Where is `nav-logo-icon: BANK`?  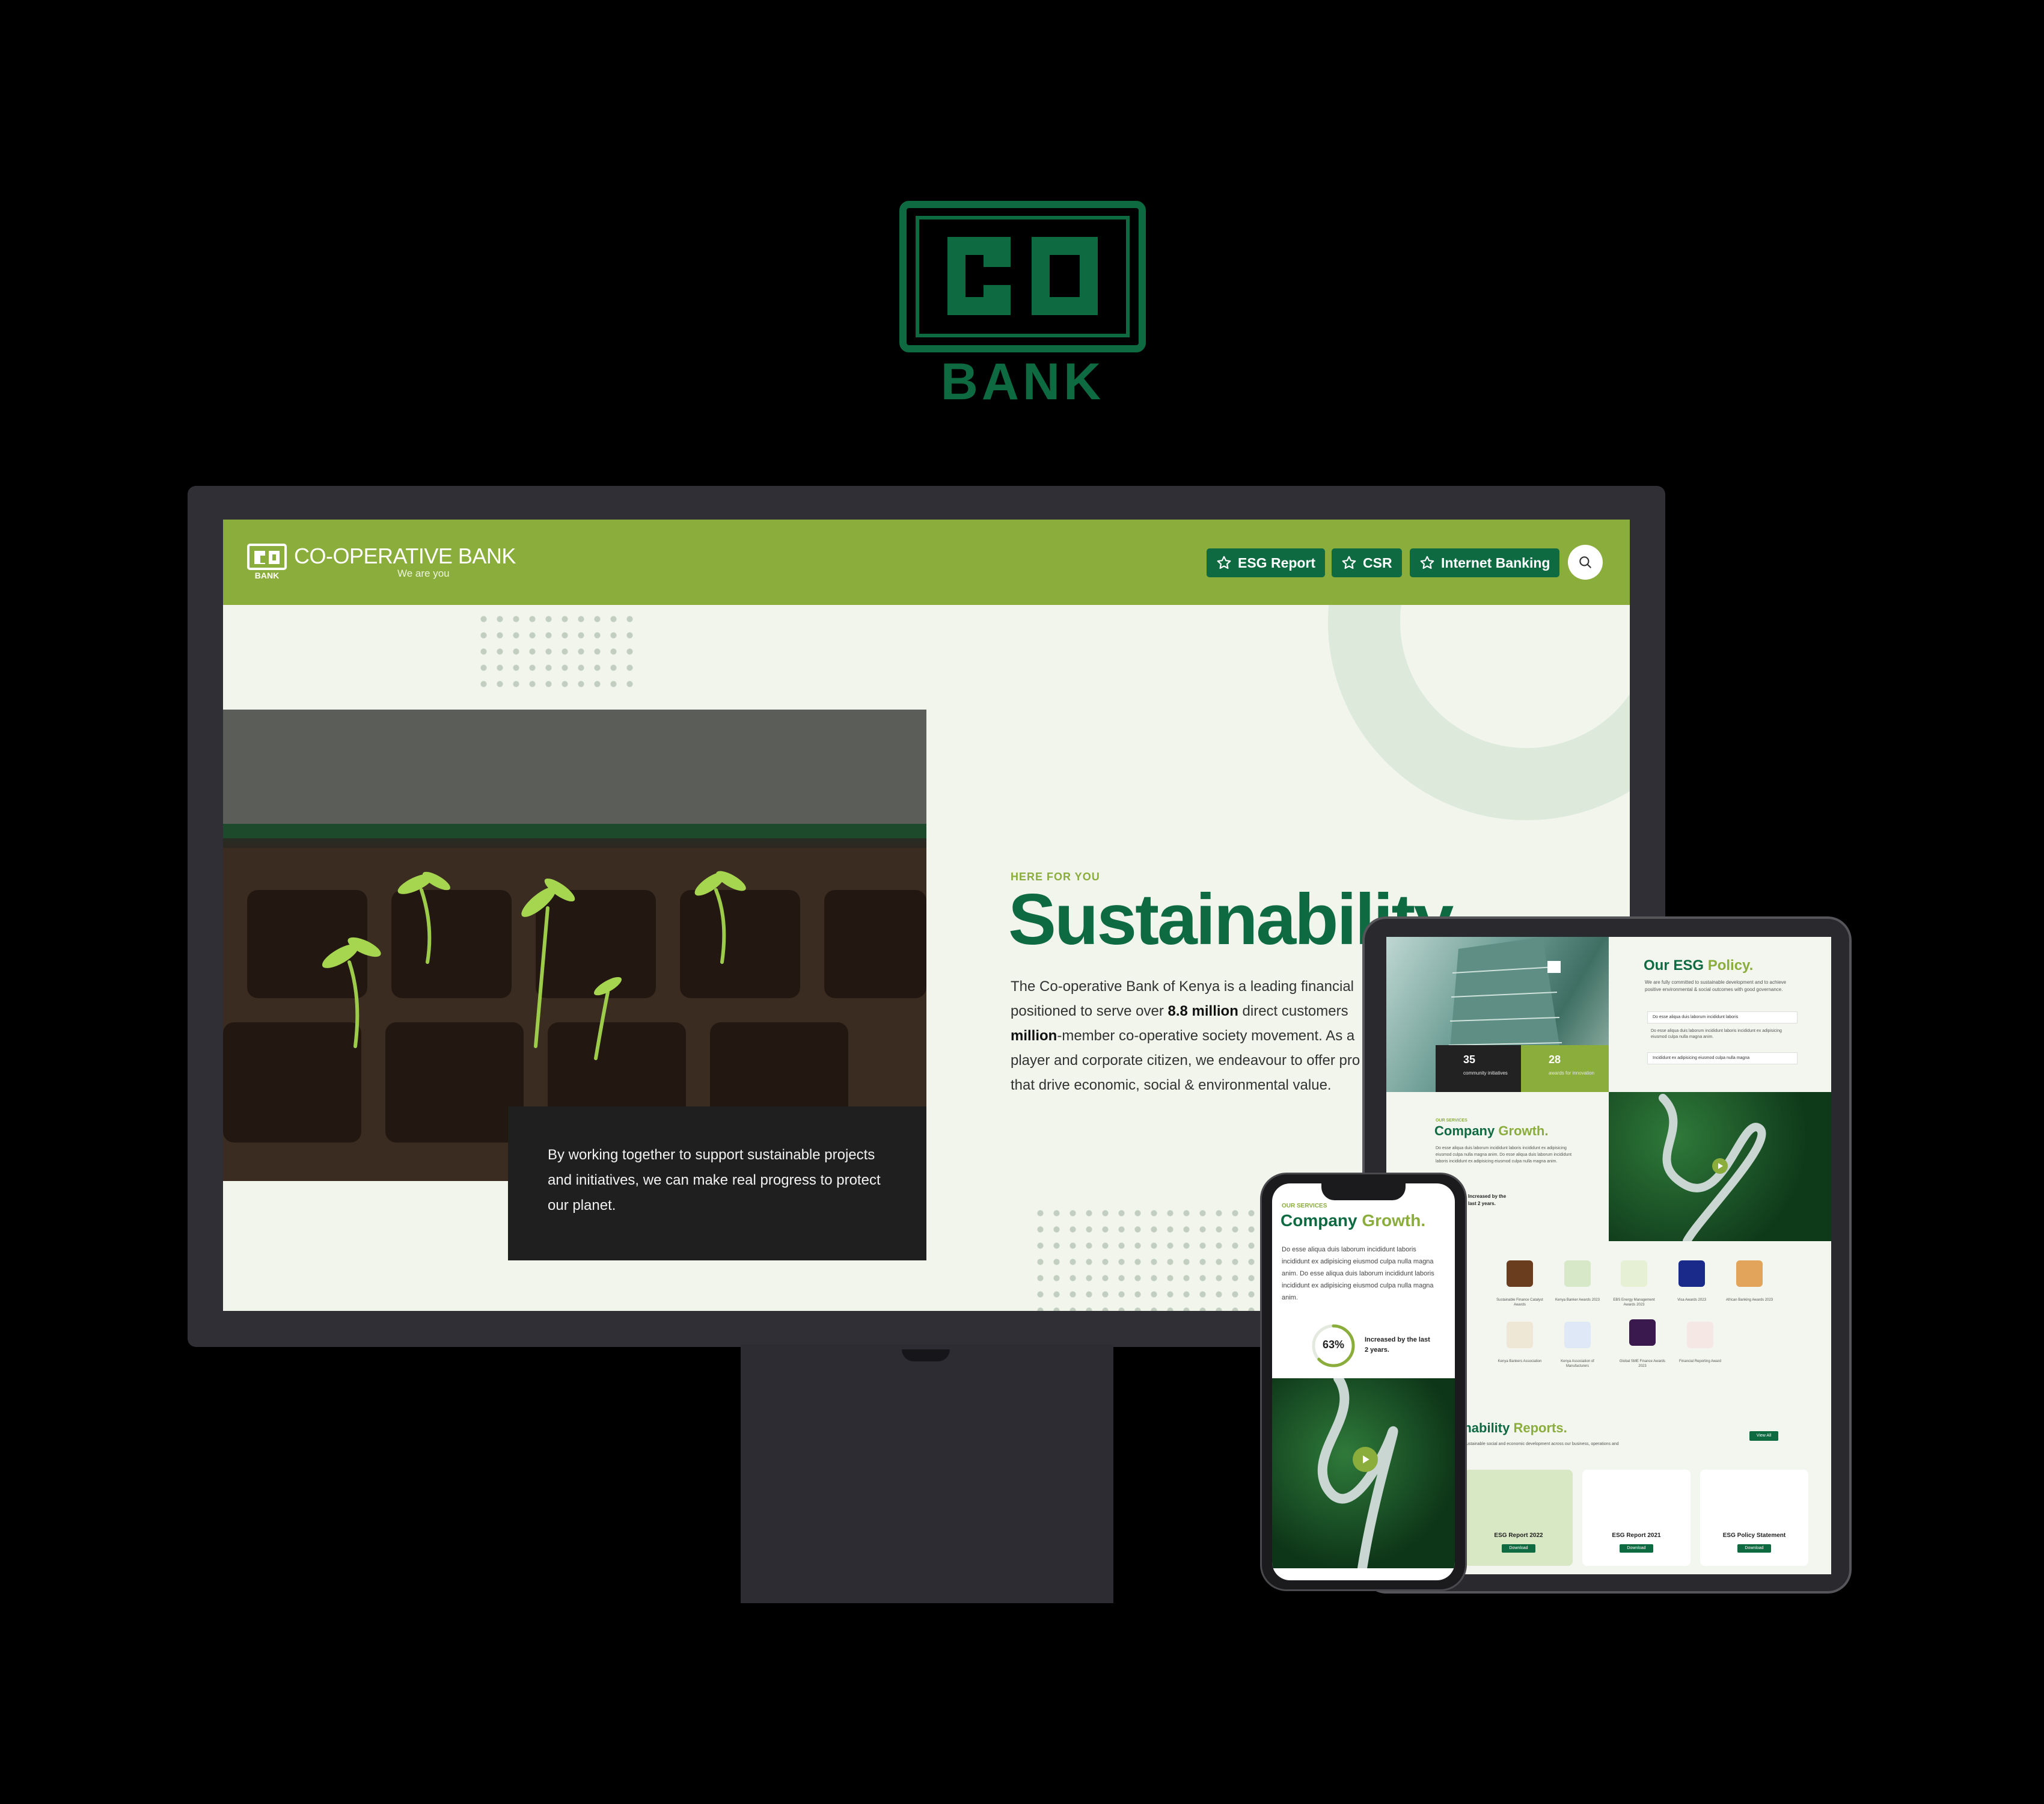 nav-logo-icon: BANK is located at coordinates (267, 562).